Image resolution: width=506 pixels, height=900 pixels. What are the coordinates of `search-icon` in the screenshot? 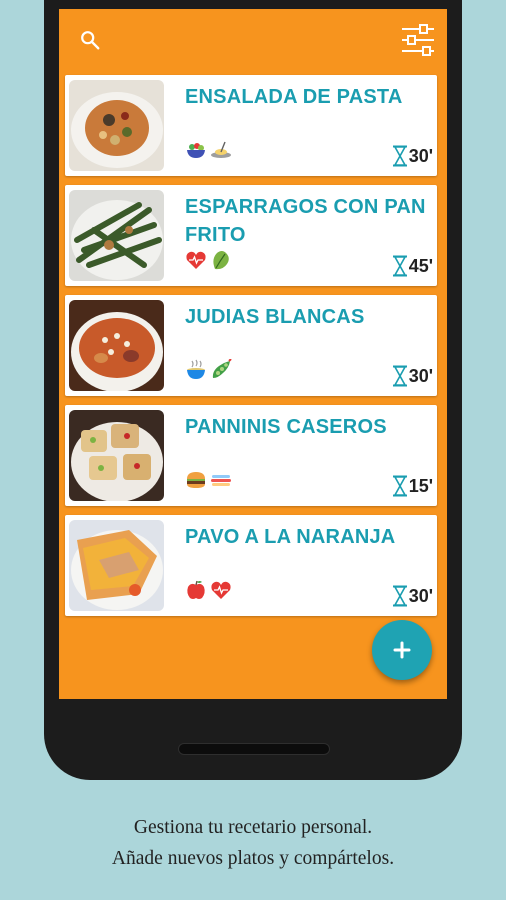 It's located at (90, 40).